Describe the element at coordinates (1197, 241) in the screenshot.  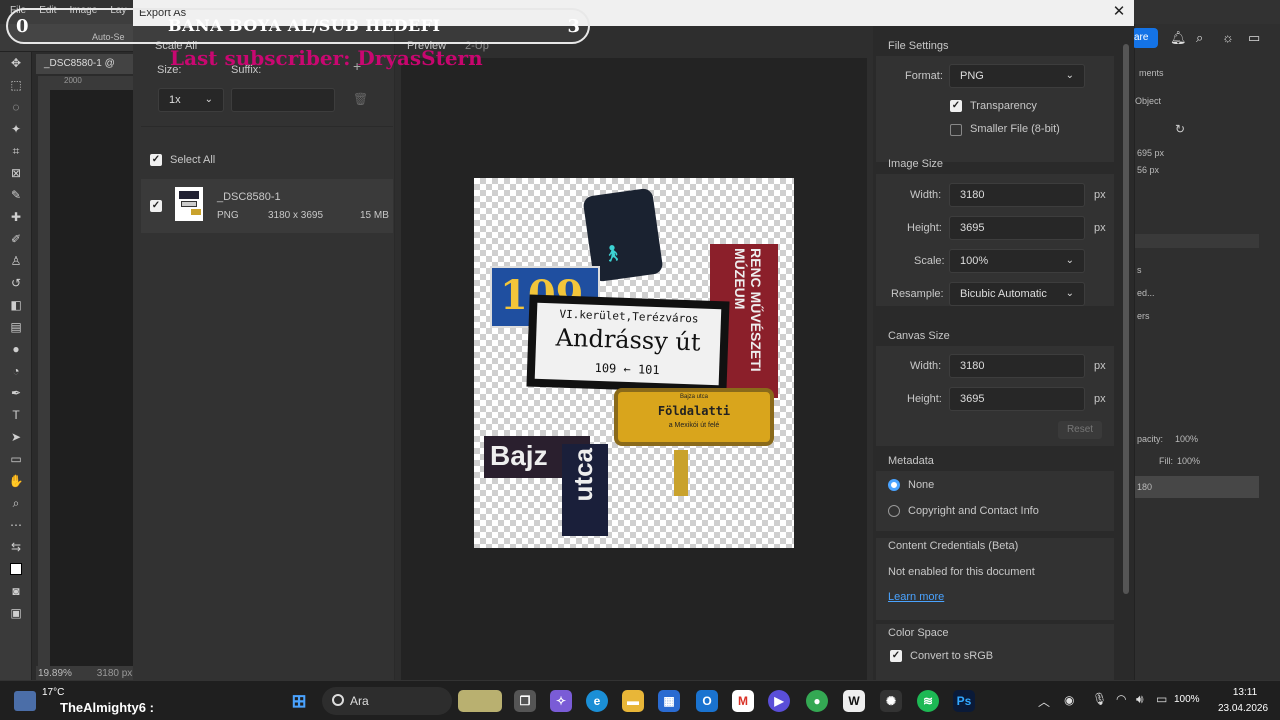
I see `panel-field` at that location.